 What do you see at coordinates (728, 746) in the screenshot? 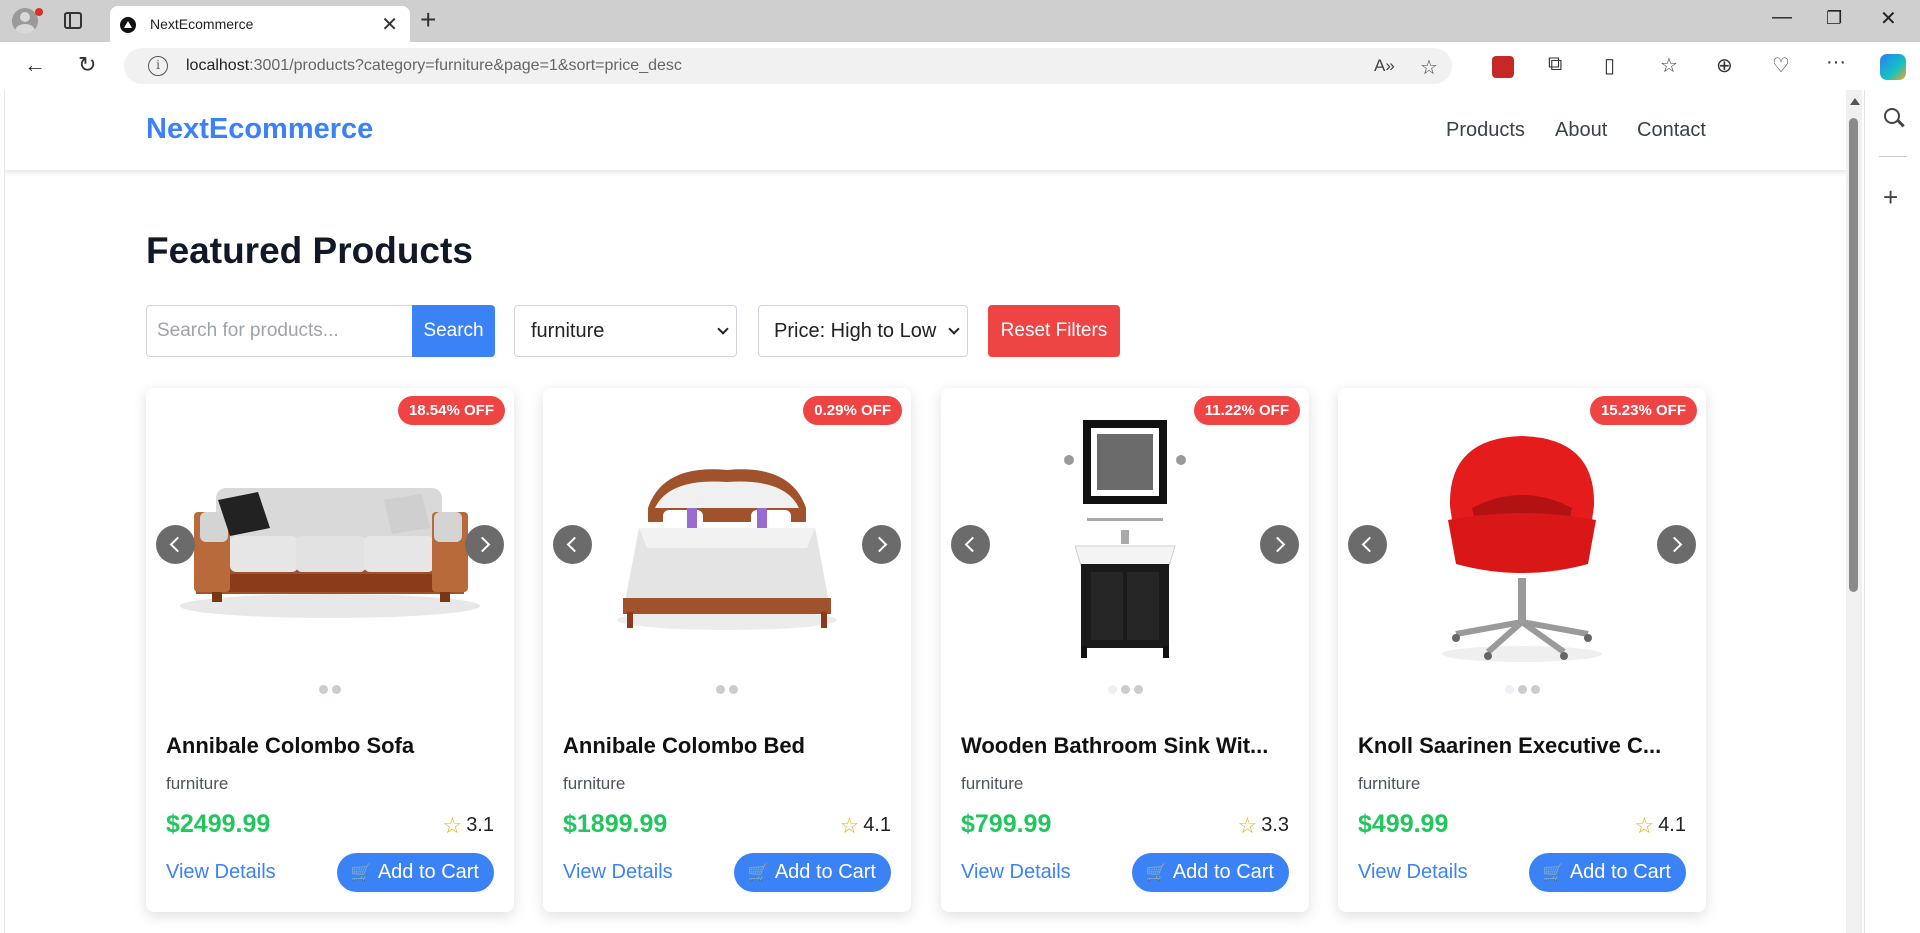
I see `product-name: Annibale Colombo Bed` at bounding box center [728, 746].